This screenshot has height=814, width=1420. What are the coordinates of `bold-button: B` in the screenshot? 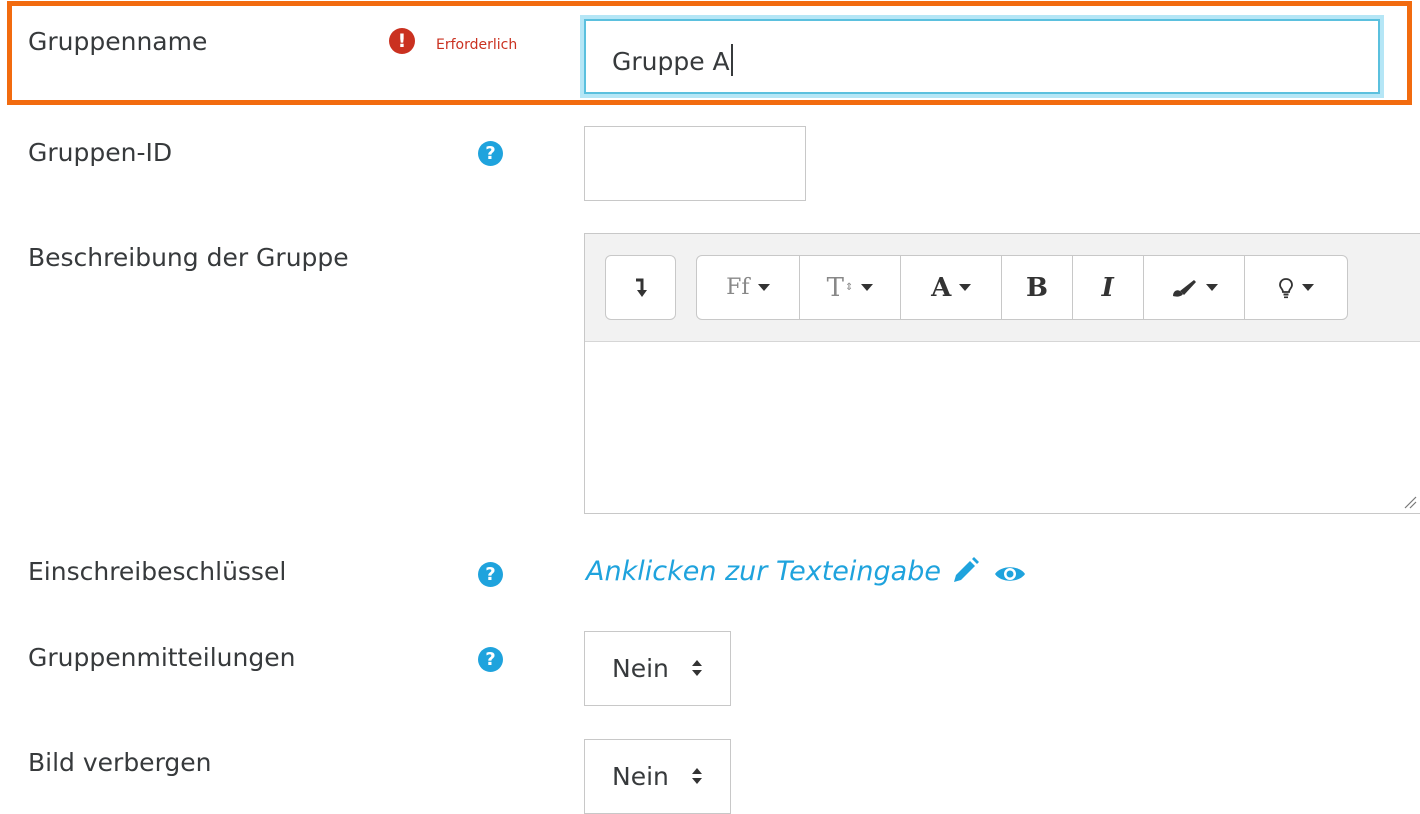 It's located at (1037, 287).